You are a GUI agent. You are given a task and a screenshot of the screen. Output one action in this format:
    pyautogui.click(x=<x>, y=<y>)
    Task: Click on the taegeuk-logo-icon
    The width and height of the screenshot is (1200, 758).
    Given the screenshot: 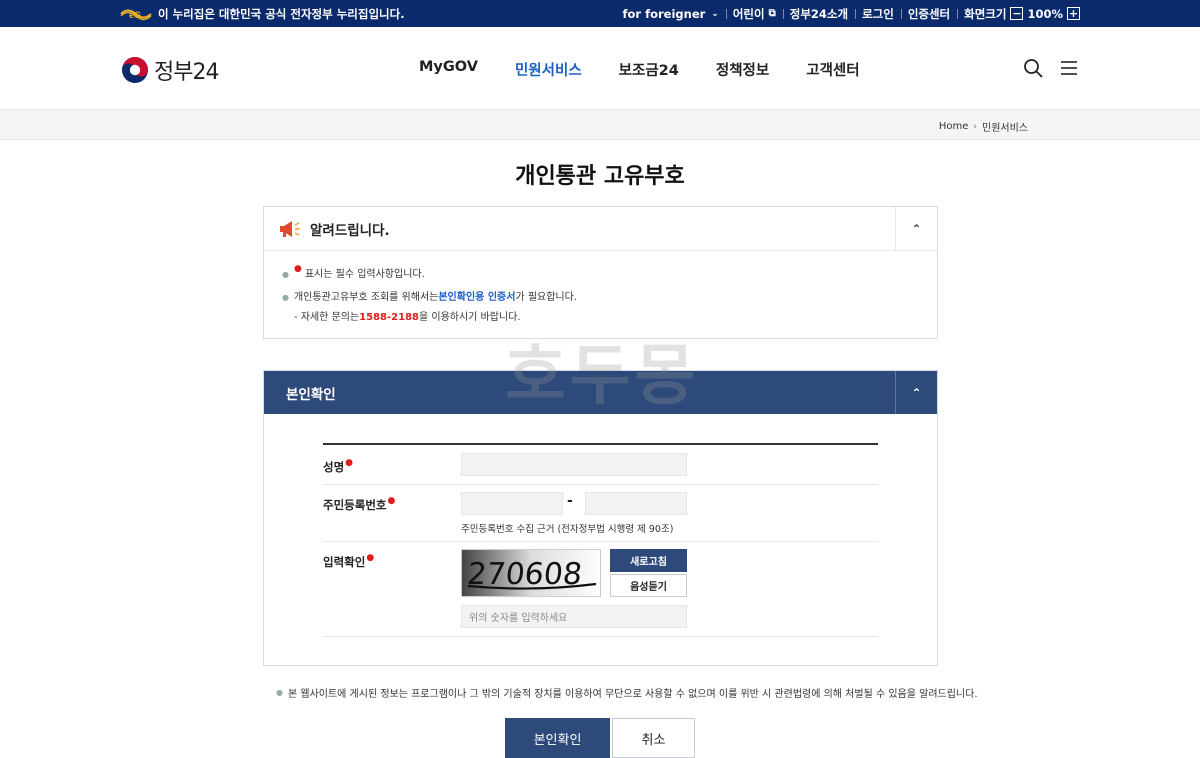 What is the action you would take?
    pyautogui.click(x=135, y=70)
    